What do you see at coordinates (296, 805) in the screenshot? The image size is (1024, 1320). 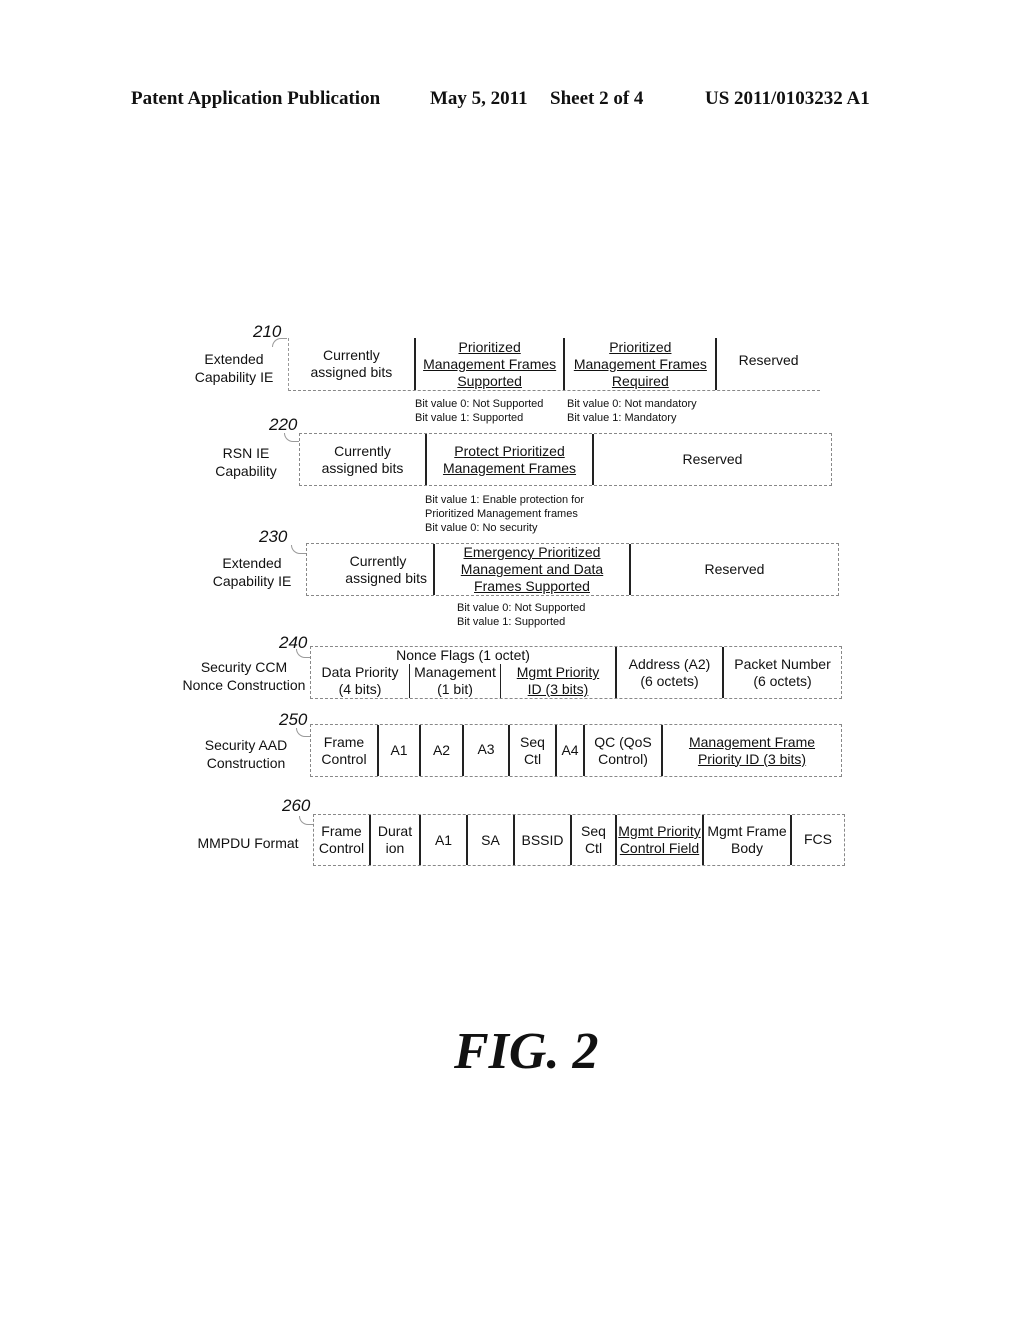 I see `reference-numeral-260: 260` at bounding box center [296, 805].